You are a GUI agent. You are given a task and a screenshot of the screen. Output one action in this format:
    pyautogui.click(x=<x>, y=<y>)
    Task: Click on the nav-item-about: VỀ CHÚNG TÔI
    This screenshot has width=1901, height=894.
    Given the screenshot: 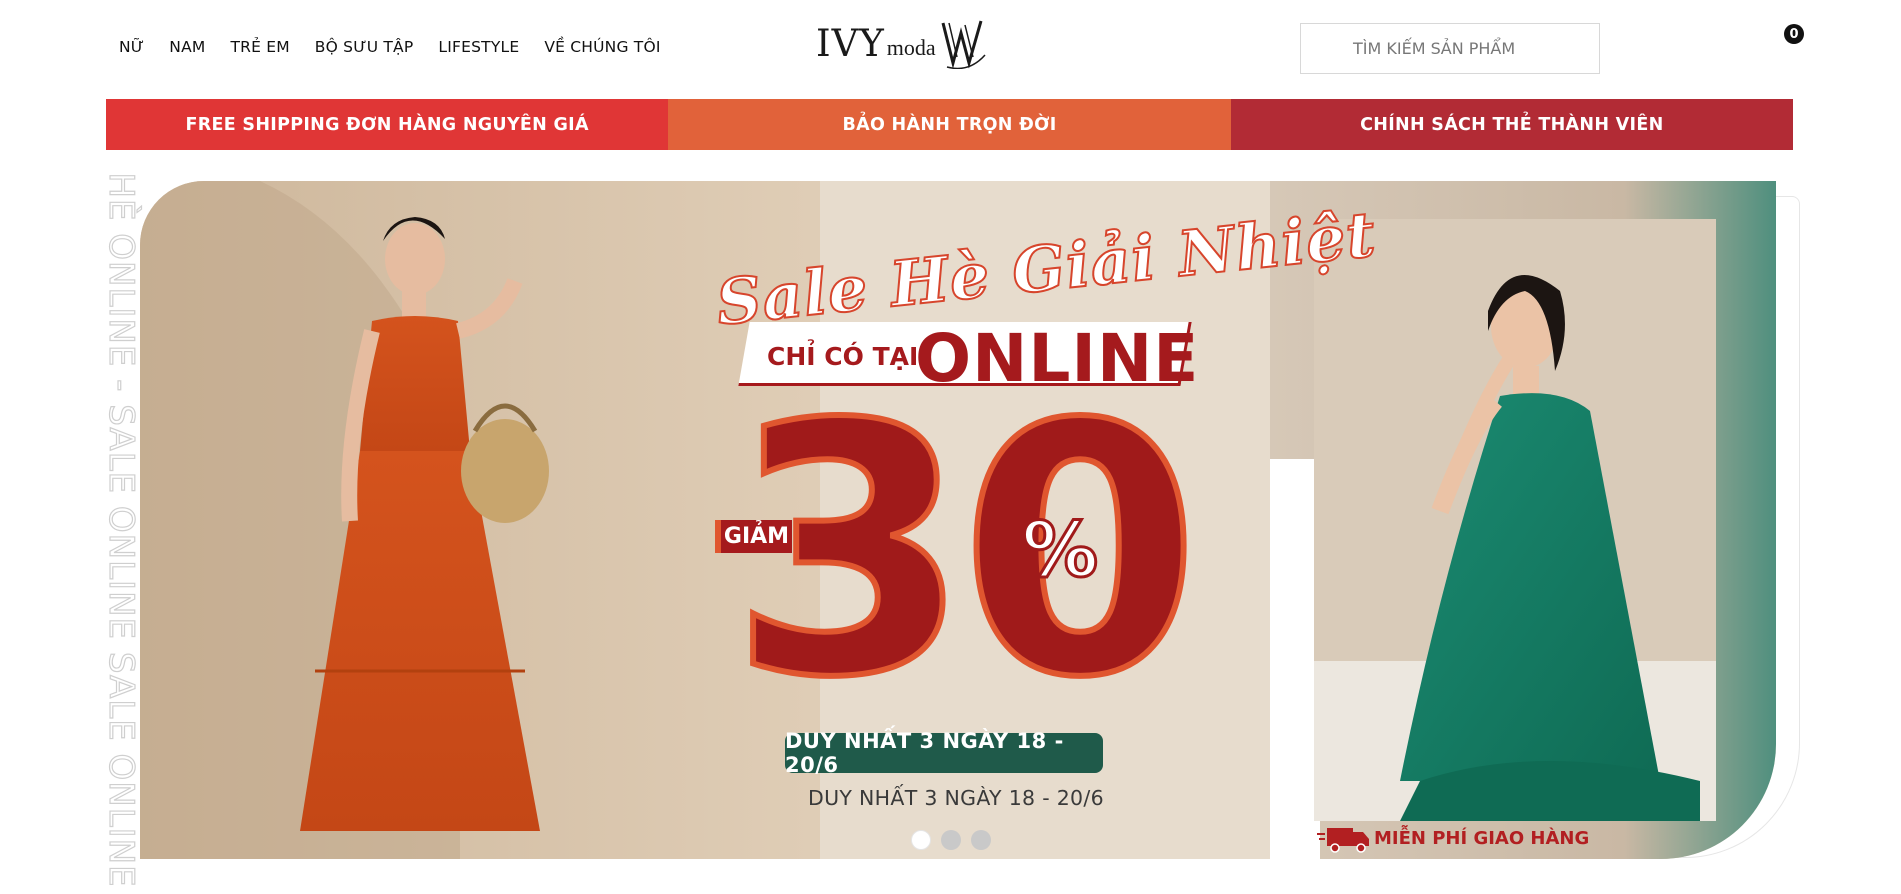 What is the action you would take?
    pyautogui.click(x=602, y=47)
    